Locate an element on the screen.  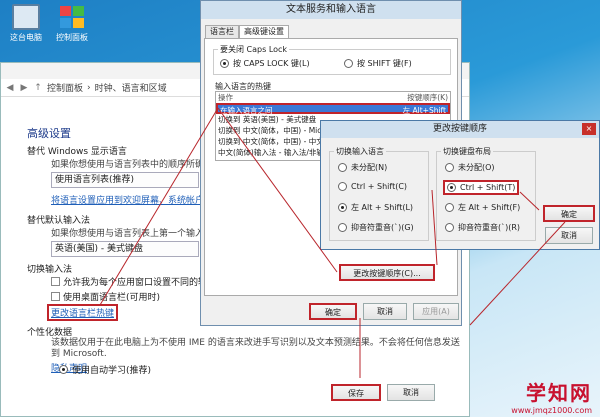
watermark-url: www.jmqz1000.com is located at coordinates (551, 410).